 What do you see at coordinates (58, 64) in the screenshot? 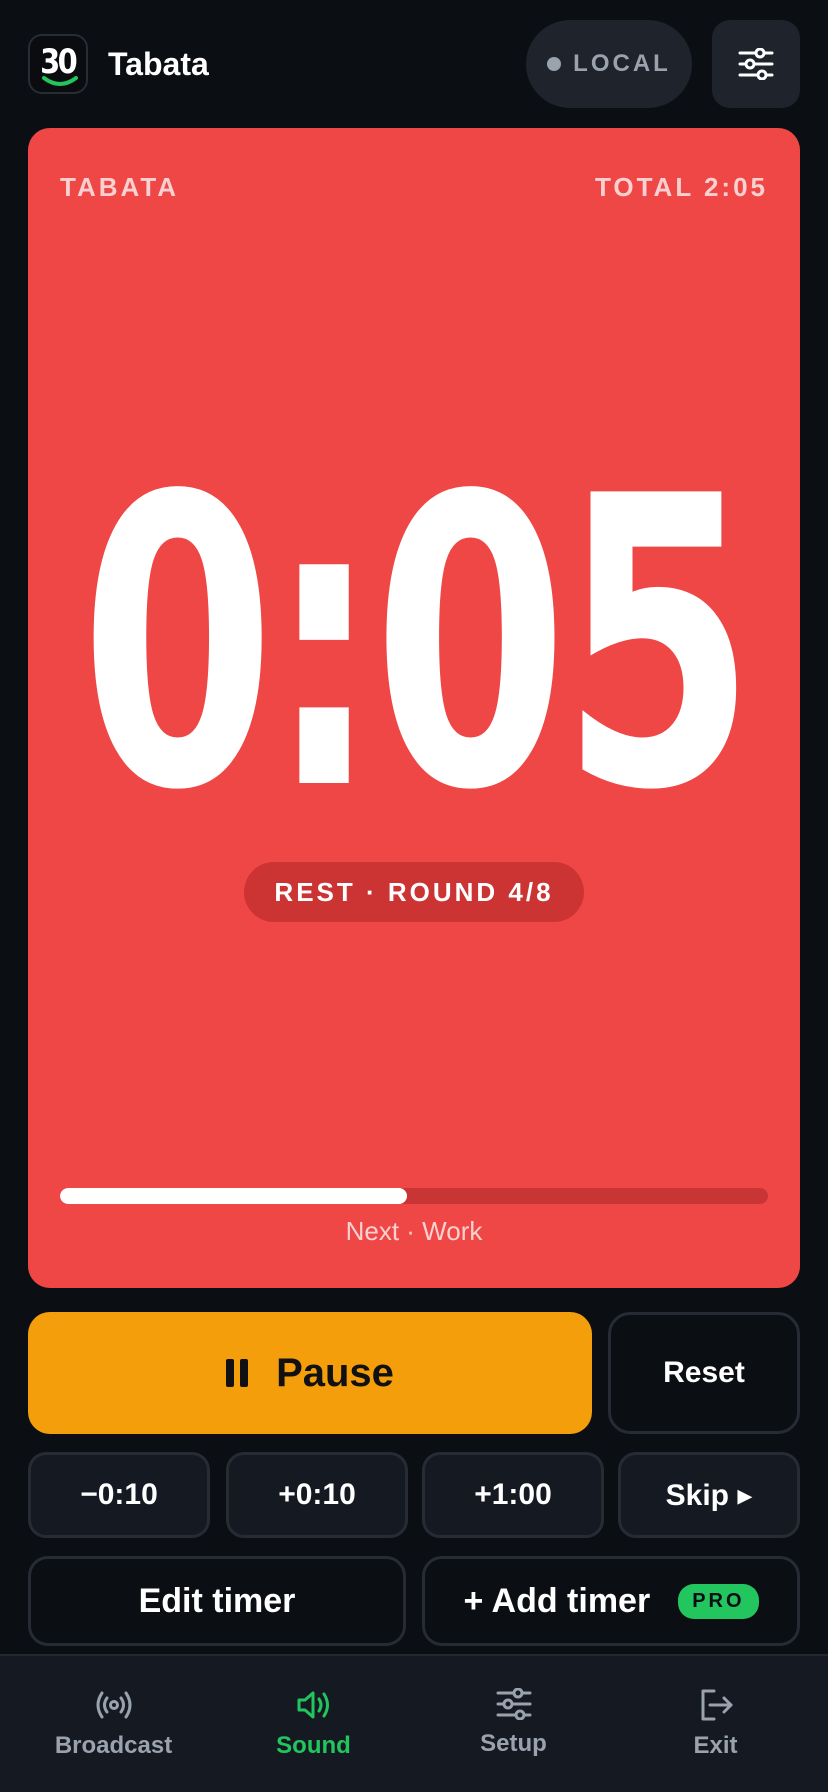
I see `app-logo: 30` at bounding box center [58, 64].